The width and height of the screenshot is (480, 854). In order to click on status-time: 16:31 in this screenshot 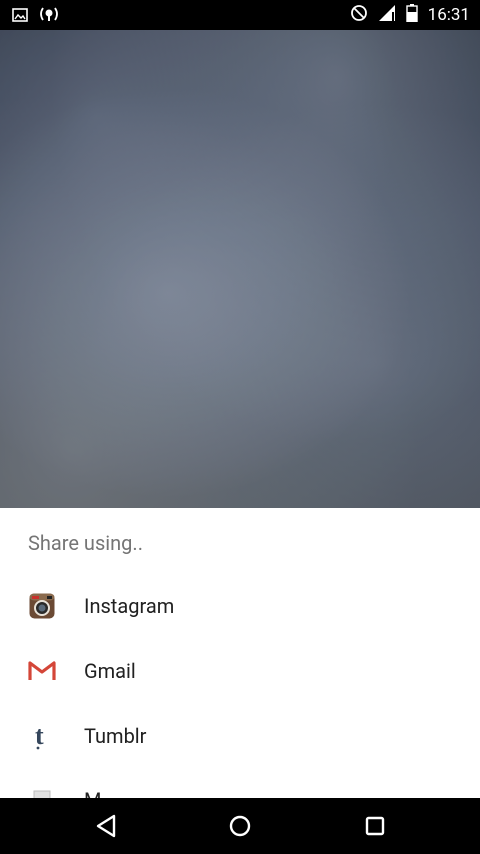, I will do `click(448, 15)`.